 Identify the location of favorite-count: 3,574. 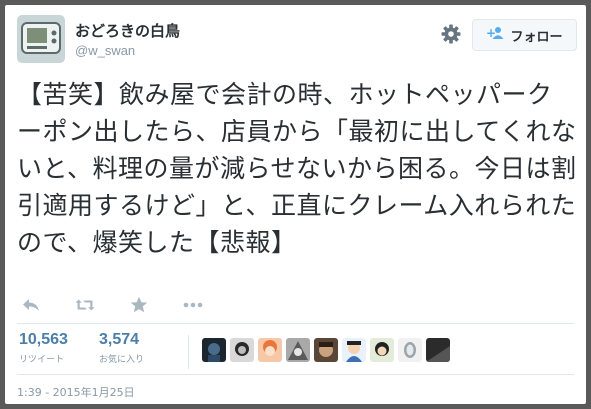
(119, 339).